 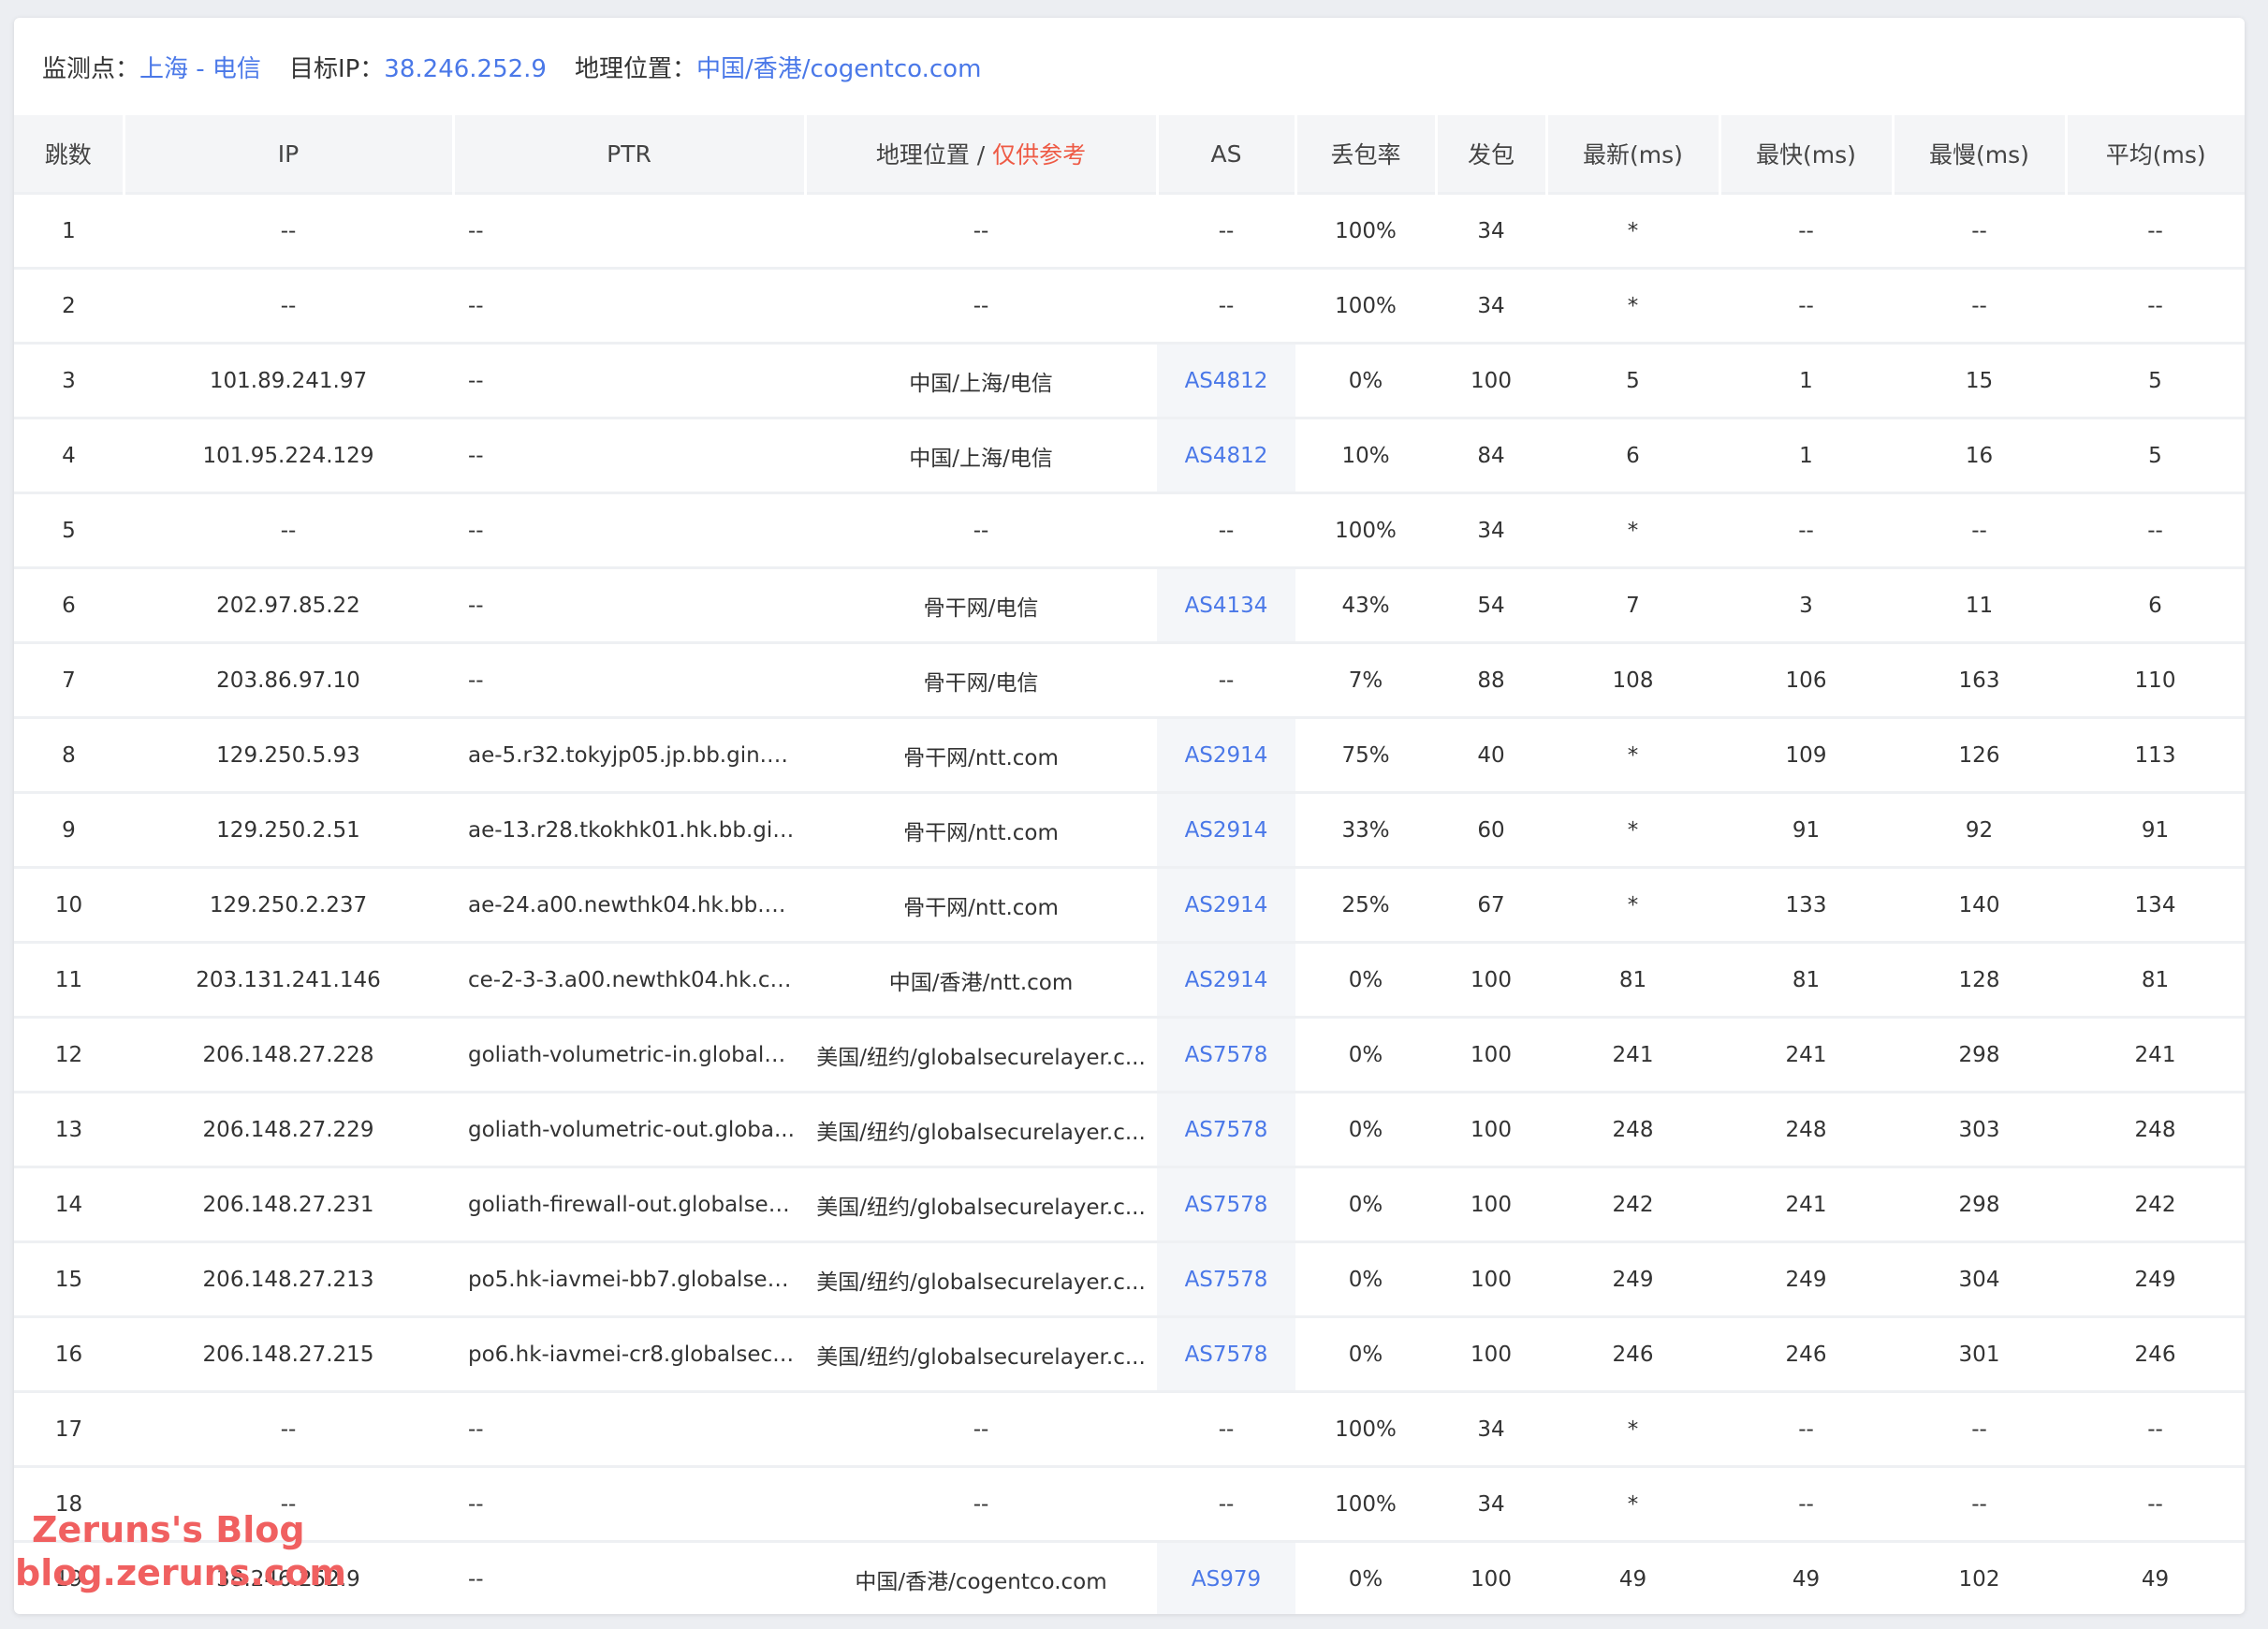 What do you see at coordinates (1227, 154) in the screenshot?
I see `header-as: AS` at bounding box center [1227, 154].